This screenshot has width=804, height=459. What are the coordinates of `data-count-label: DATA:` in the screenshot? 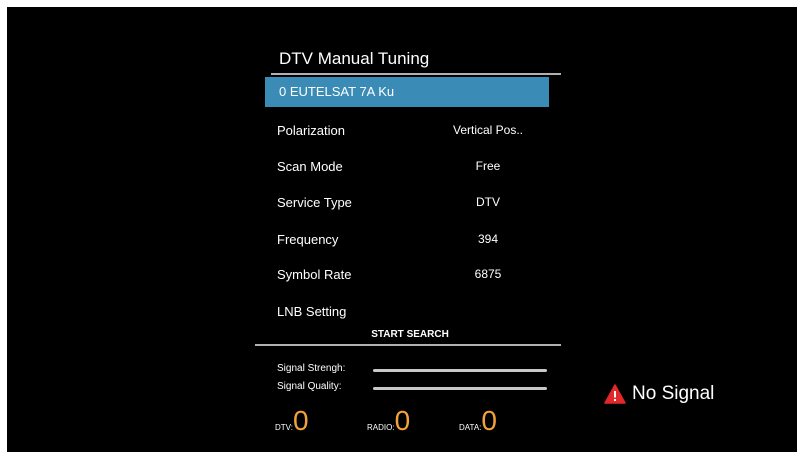 It's located at (470, 427).